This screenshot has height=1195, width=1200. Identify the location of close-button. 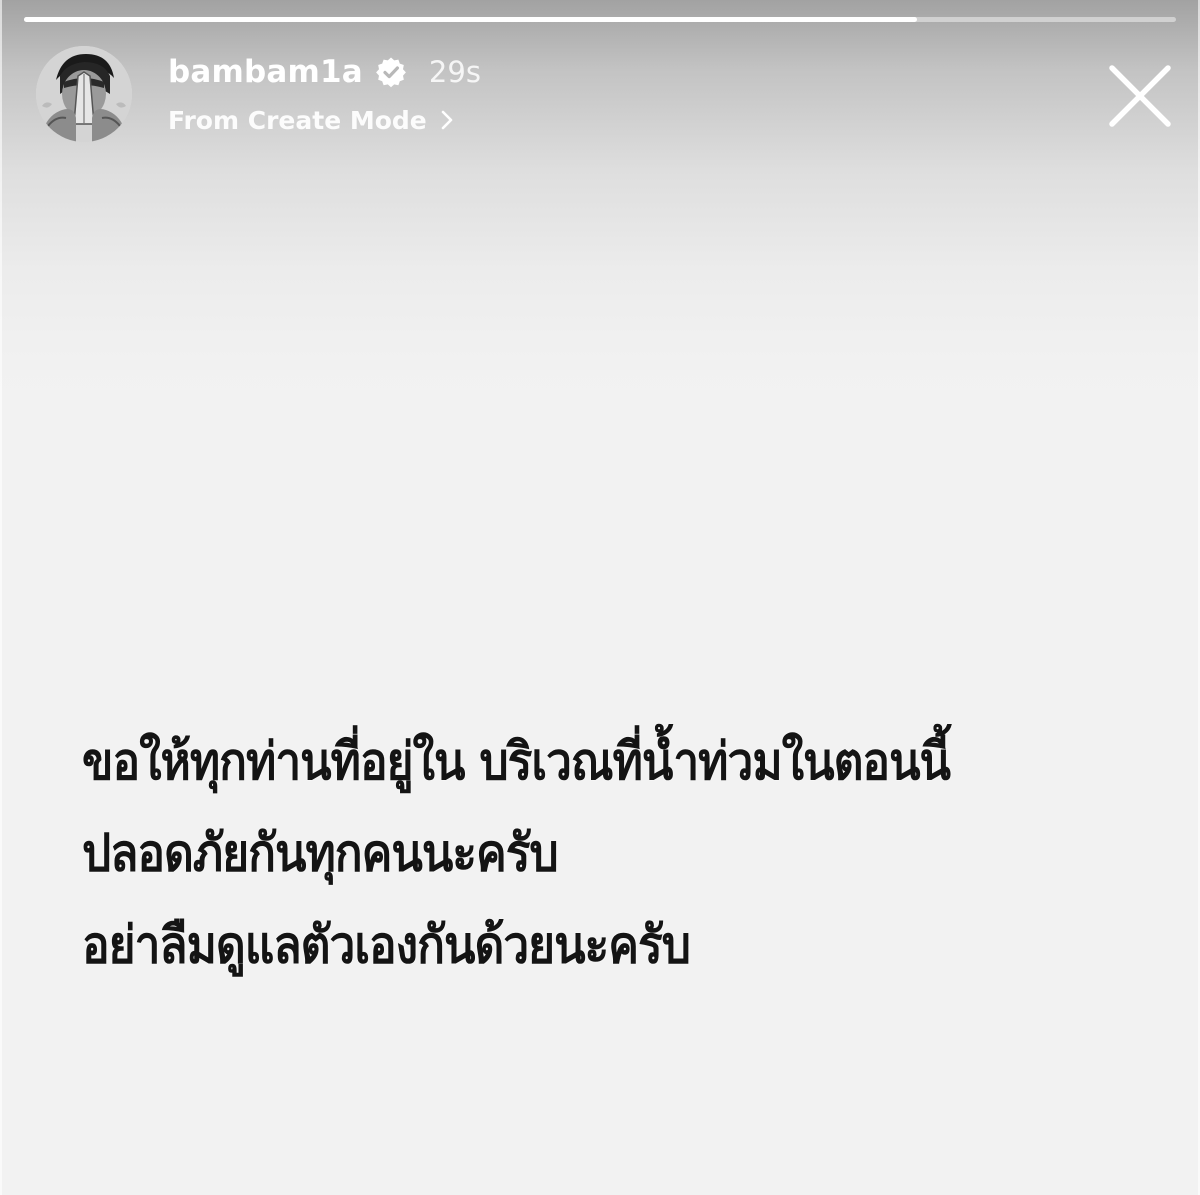
(1140, 96).